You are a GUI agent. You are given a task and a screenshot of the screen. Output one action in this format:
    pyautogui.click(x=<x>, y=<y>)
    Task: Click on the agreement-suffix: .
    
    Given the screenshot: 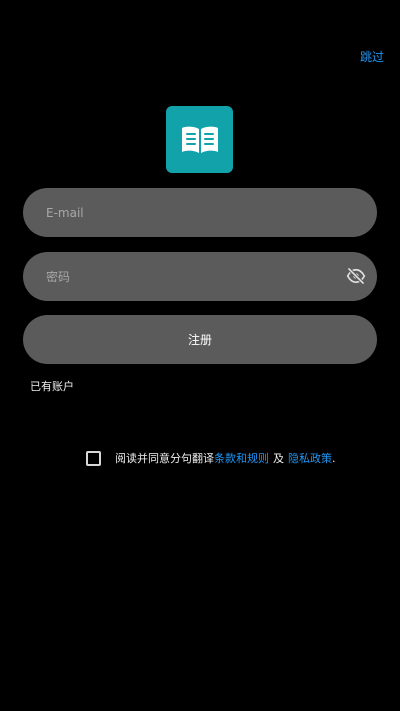 What is the action you would take?
    pyautogui.click(x=334, y=458)
    